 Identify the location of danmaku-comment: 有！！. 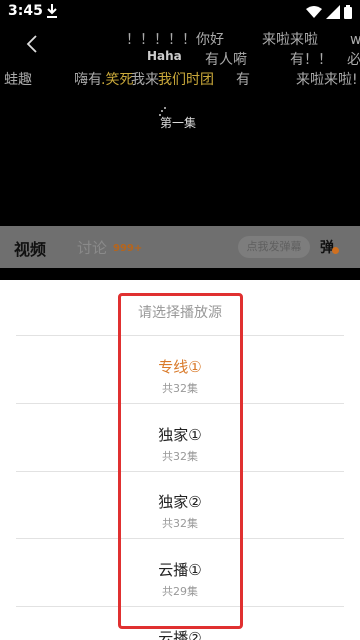
(311, 60).